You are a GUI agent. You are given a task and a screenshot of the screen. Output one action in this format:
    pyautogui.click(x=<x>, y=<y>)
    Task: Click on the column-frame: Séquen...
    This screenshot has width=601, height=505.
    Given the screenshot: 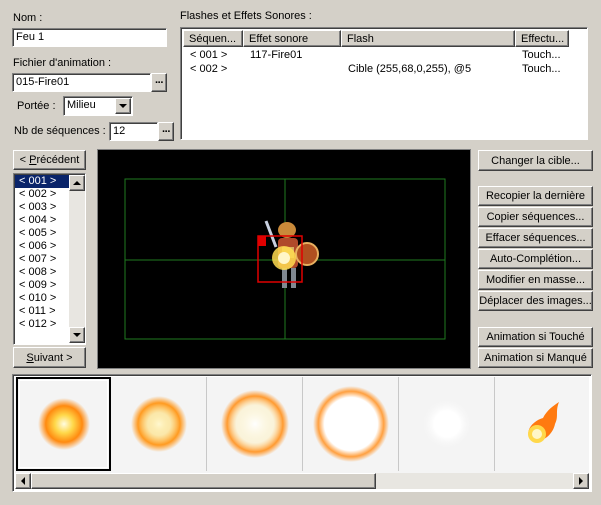 What is the action you would take?
    pyautogui.click(x=213, y=38)
    